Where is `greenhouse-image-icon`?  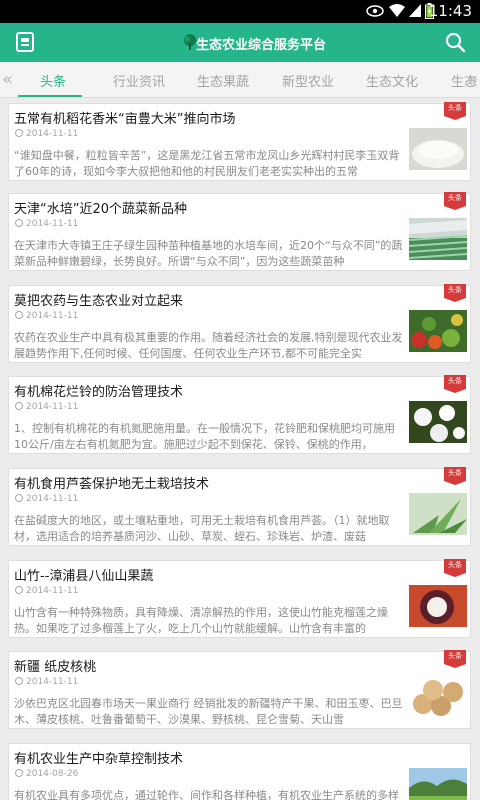
greenhouse-image-icon is located at coordinates (438, 239).